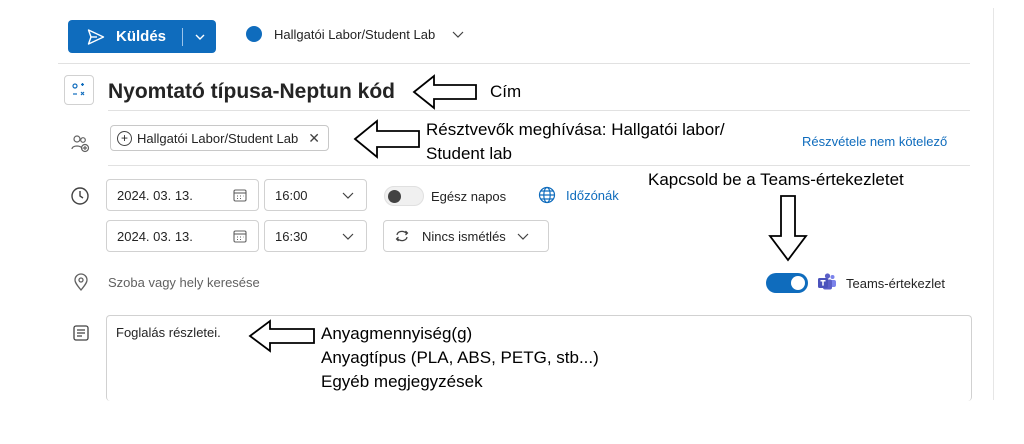  What do you see at coordinates (80, 143) in the screenshot?
I see `attendees-icon` at bounding box center [80, 143].